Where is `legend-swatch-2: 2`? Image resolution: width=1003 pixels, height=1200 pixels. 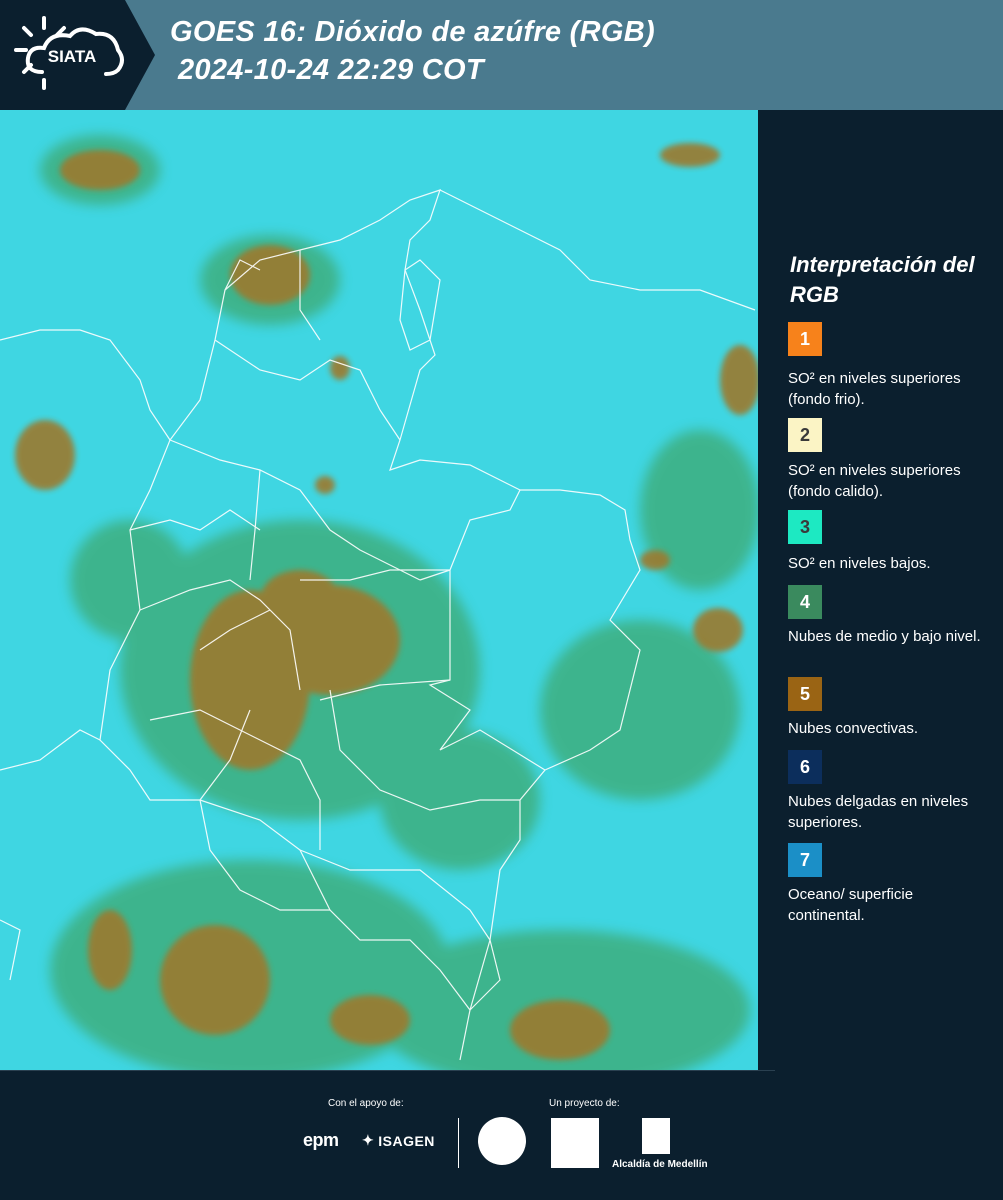
legend-swatch-2: 2 is located at coordinates (805, 435).